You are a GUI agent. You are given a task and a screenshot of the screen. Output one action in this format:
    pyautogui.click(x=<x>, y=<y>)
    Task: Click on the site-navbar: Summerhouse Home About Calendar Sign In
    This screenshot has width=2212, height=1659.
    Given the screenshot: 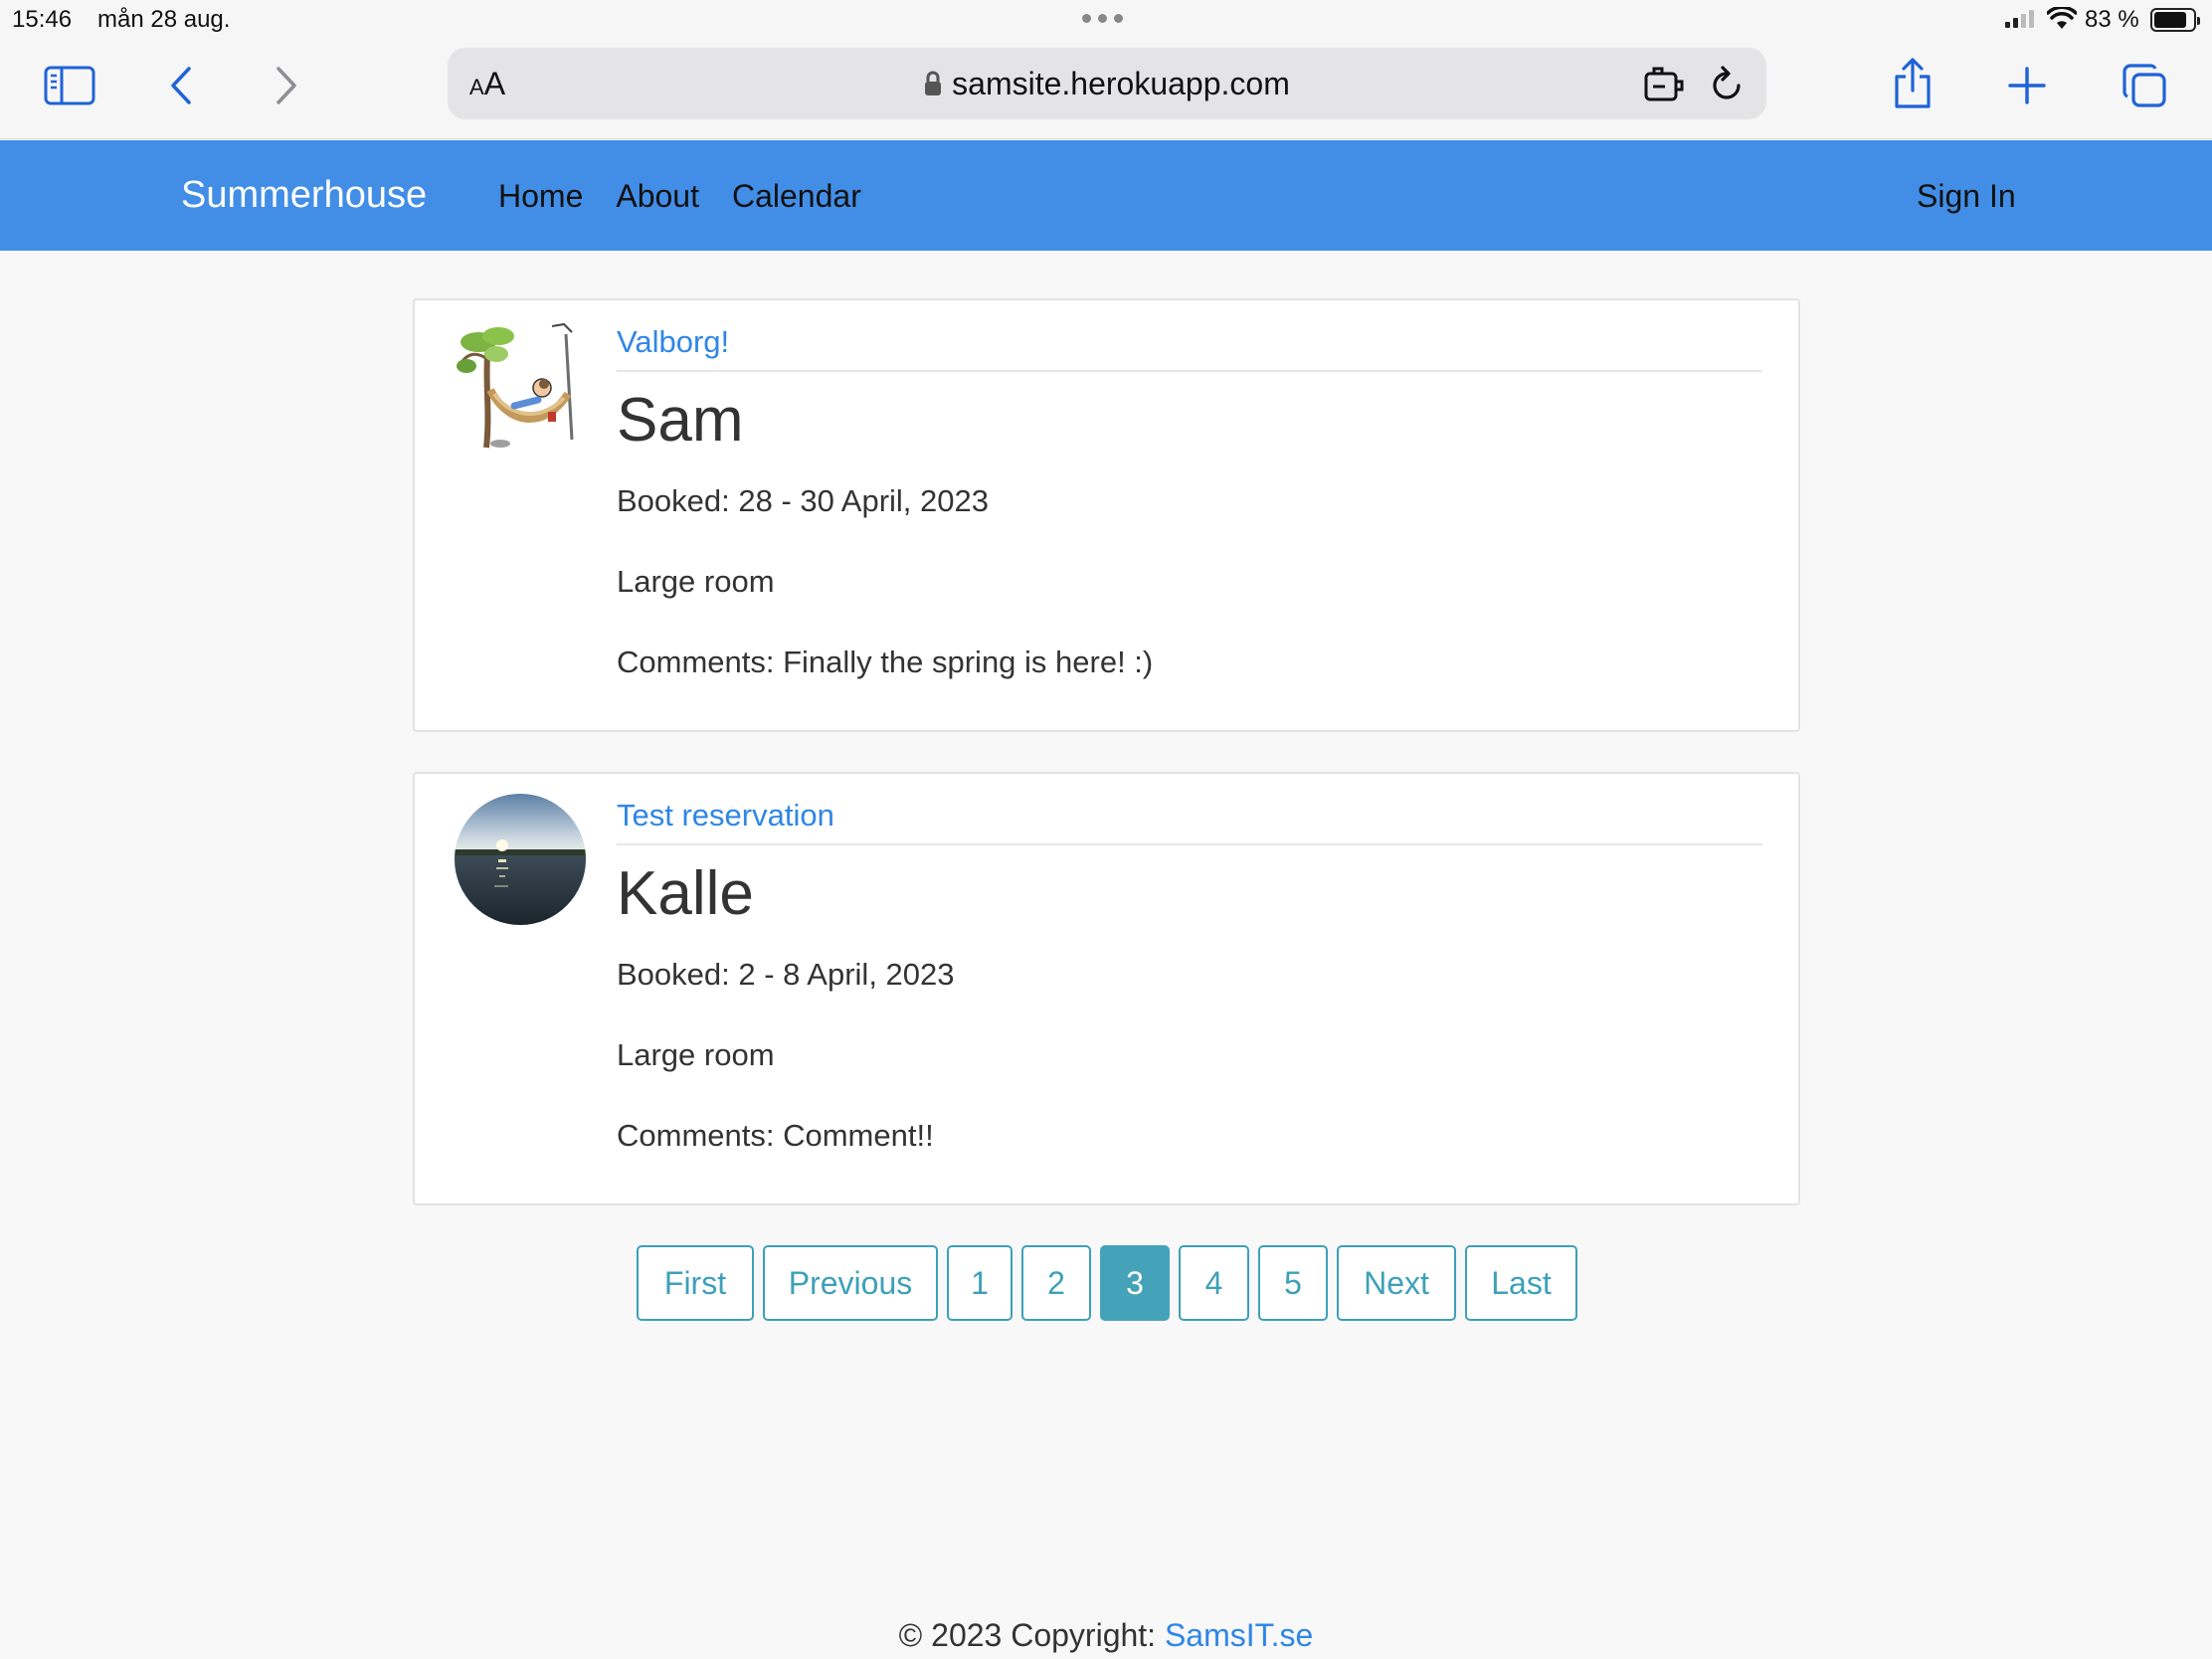 What is the action you would take?
    pyautogui.click(x=1106, y=195)
    